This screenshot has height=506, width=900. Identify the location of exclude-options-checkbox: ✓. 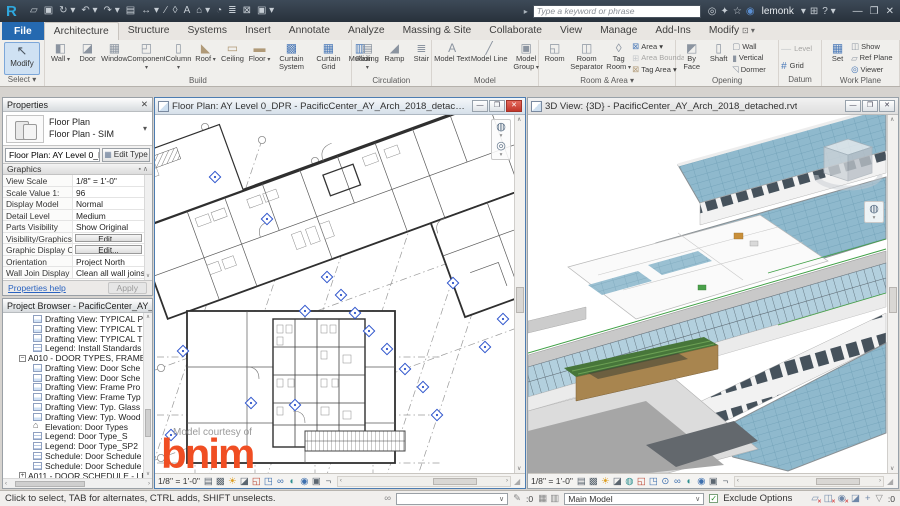
(714, 498).